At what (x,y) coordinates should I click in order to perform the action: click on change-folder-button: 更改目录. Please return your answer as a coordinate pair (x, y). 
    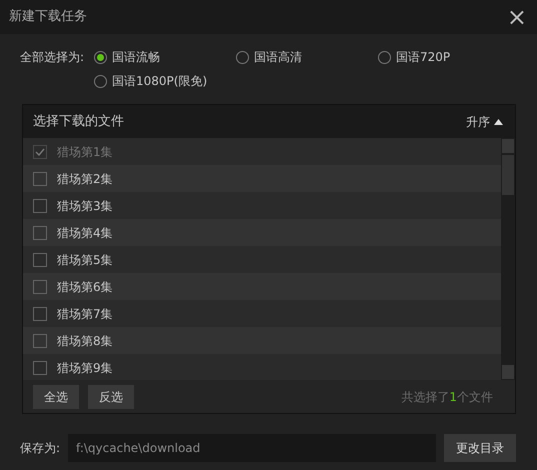
    Looking at the image, I should click on (480, 448).